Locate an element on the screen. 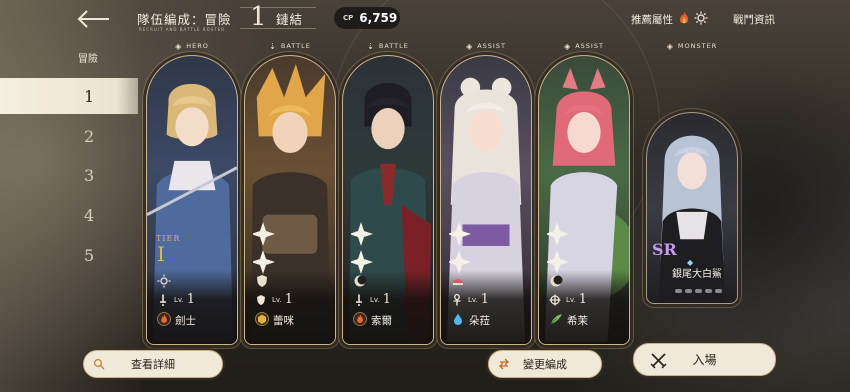  shield-icon is located at coordinates (262, 281).